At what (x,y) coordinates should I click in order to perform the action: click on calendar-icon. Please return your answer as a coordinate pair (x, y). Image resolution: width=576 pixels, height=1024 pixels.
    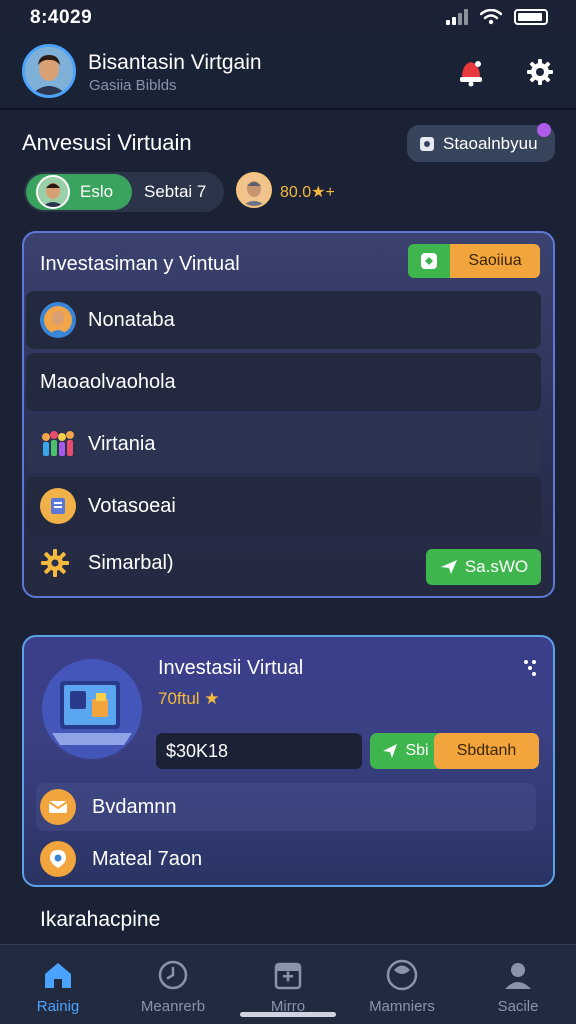
    Looking at the image, I should click on (288, 974).